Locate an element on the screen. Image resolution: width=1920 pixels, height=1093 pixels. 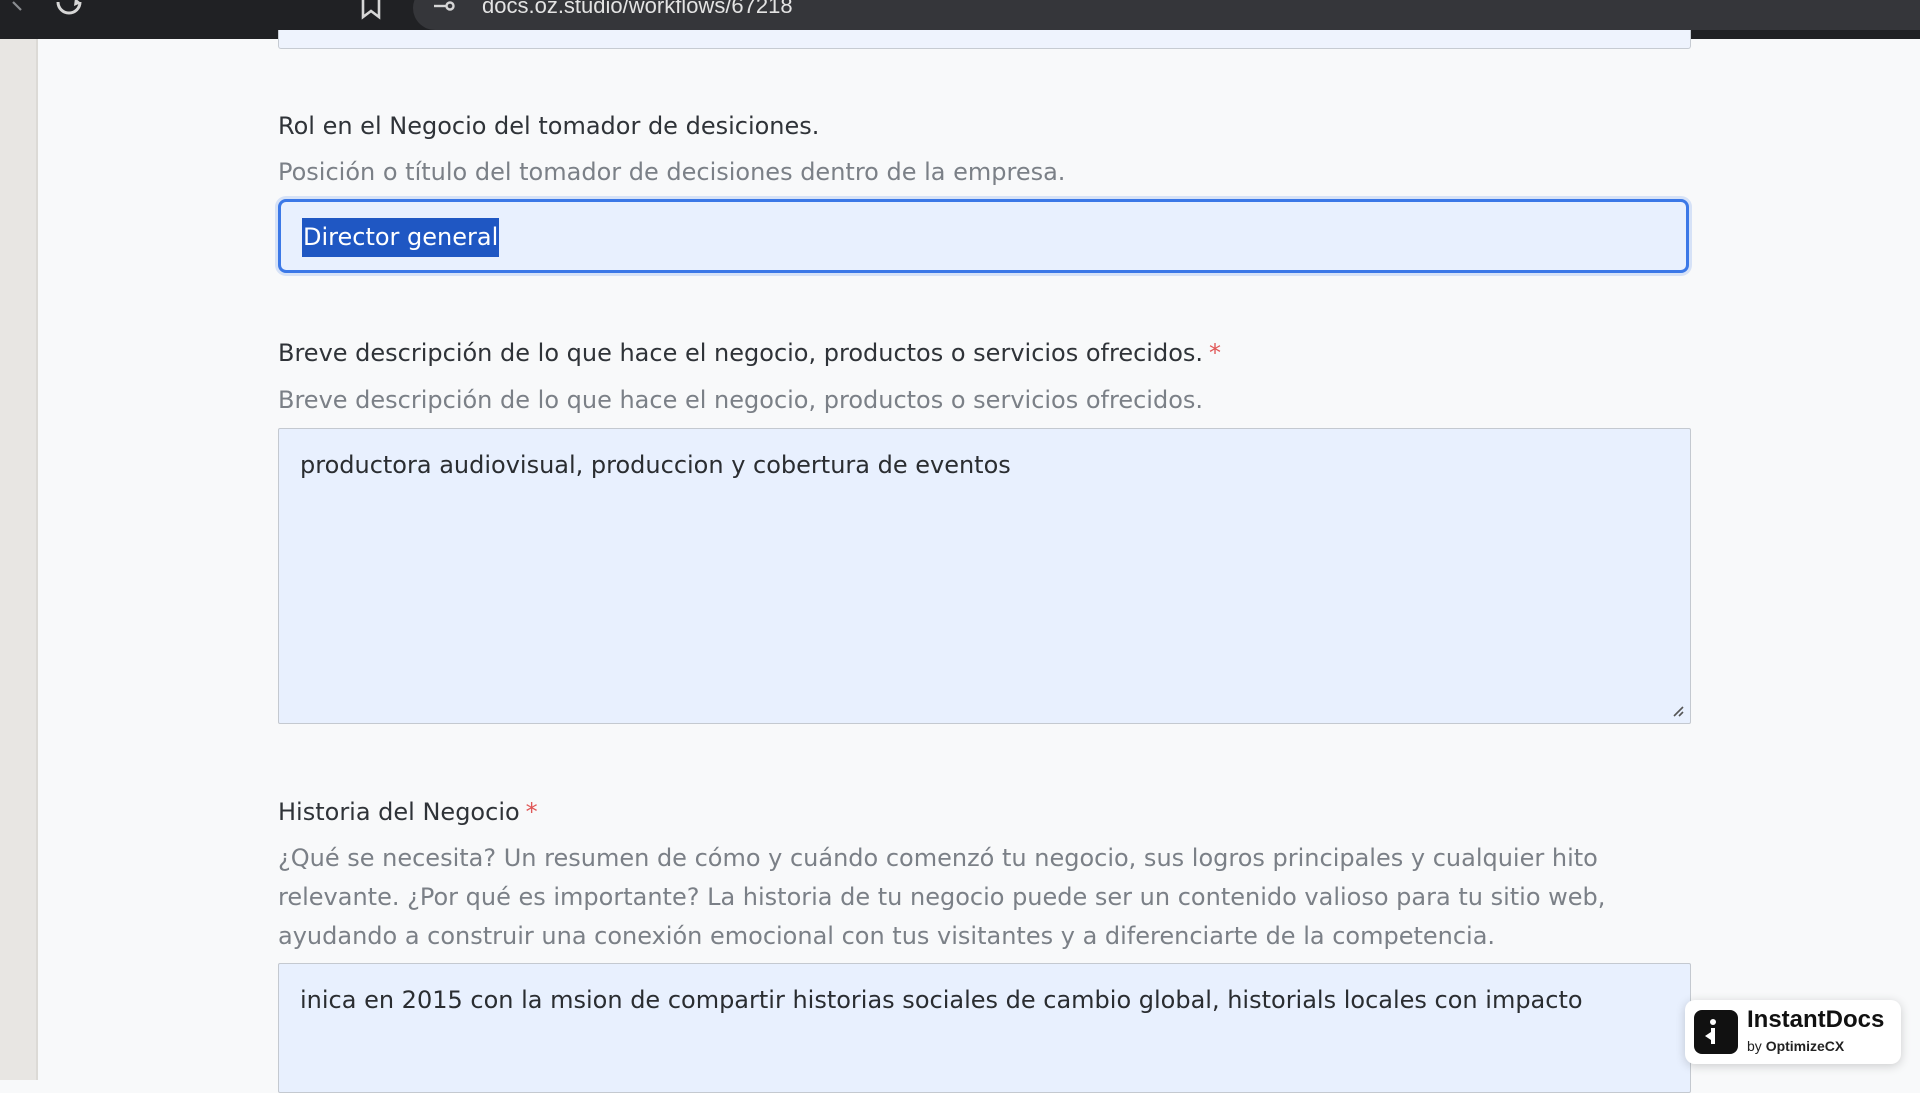
role-input-selected-value: Director general is located at coordinates (401, 237).